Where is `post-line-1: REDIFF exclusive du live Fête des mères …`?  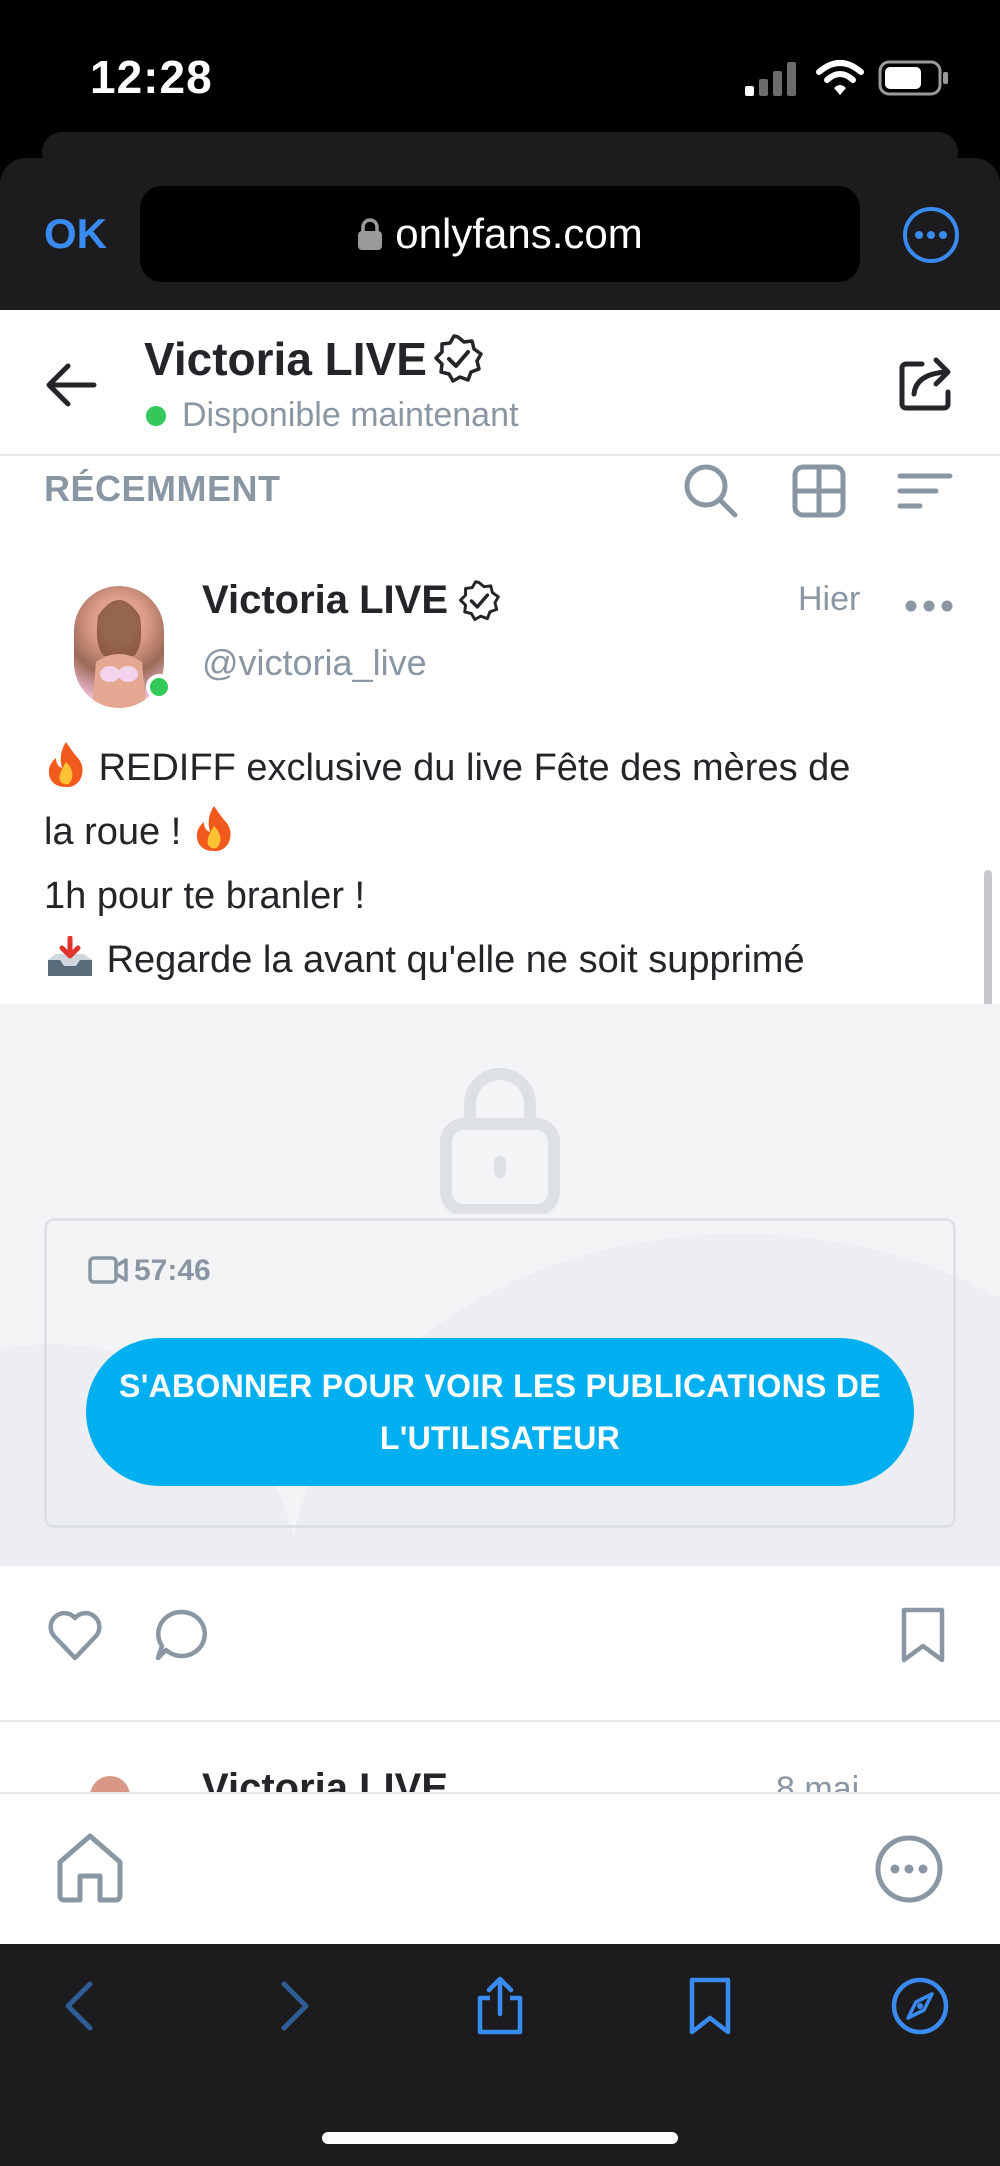 post-line-1: REDIFF exclusive du live Fête des mères … is located at coordinates (504, 768).